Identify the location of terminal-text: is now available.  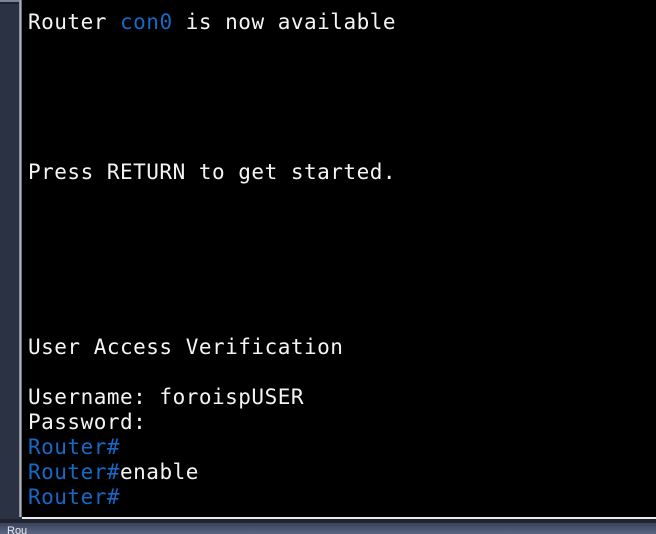
(284, 22).